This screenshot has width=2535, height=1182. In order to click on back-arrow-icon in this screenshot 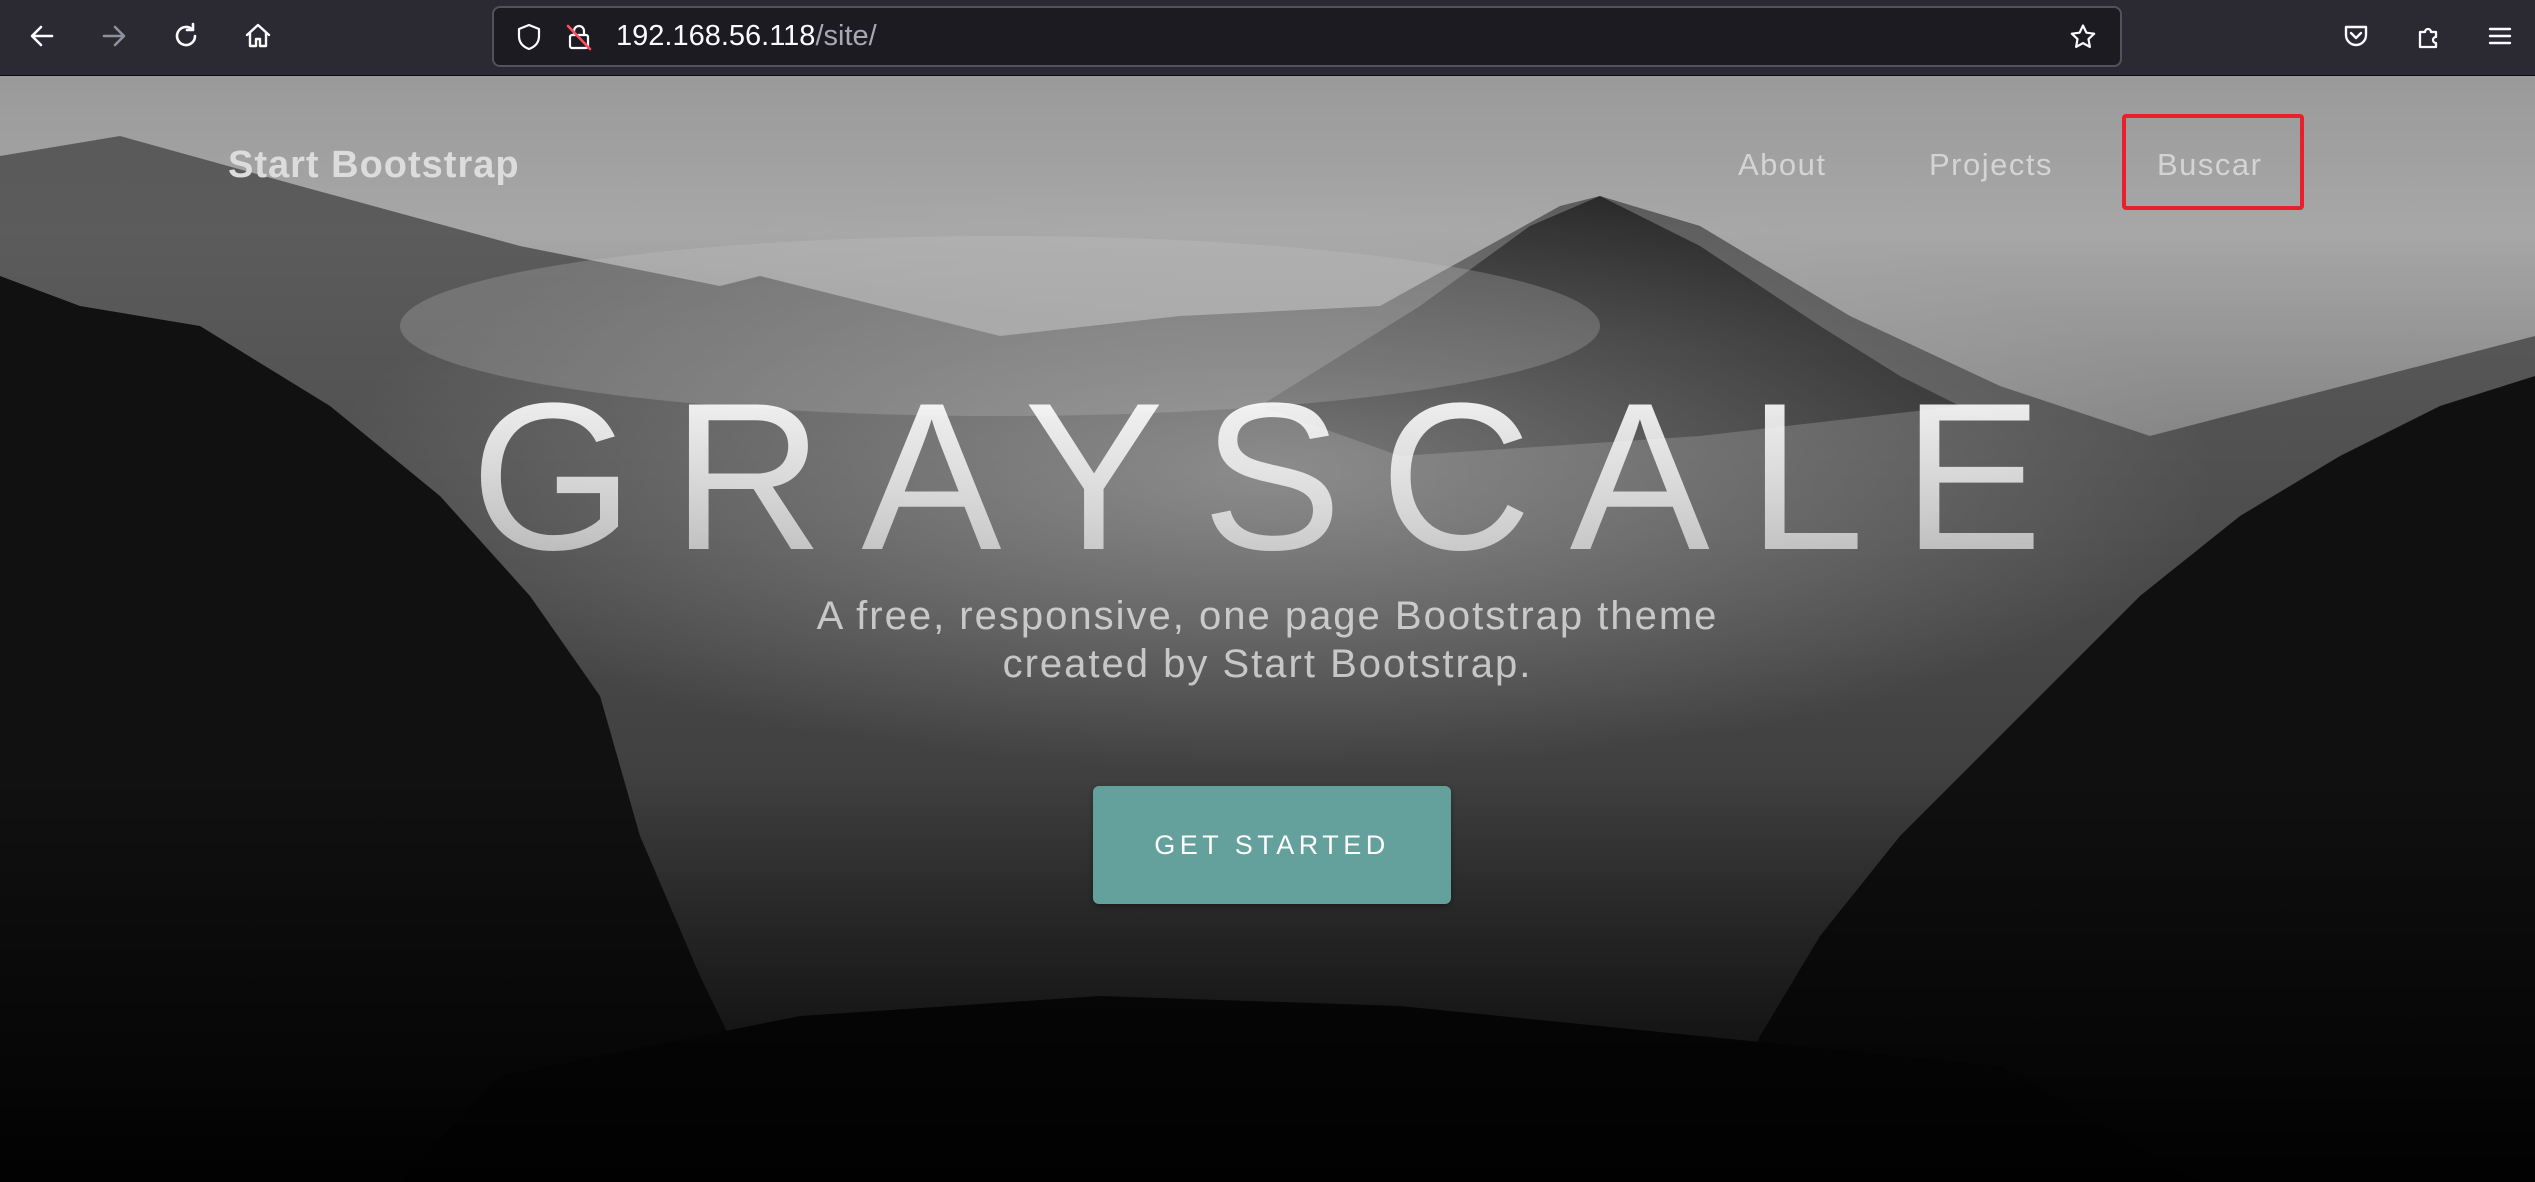, I will do `click(42, 36)`.